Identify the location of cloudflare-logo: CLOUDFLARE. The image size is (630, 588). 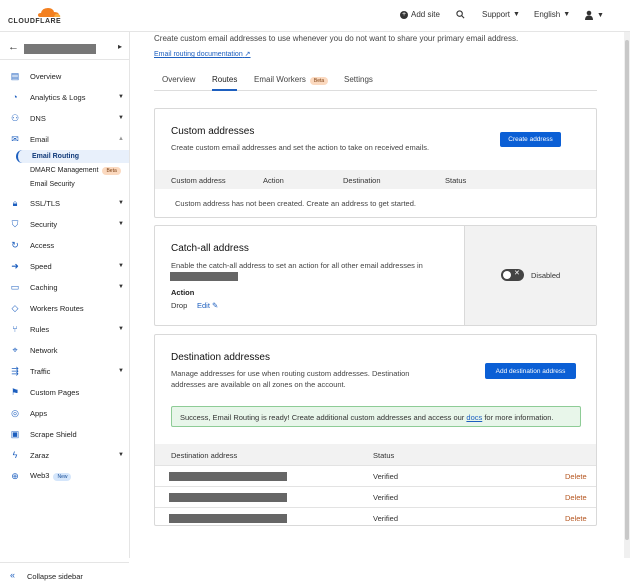
(48, 16).